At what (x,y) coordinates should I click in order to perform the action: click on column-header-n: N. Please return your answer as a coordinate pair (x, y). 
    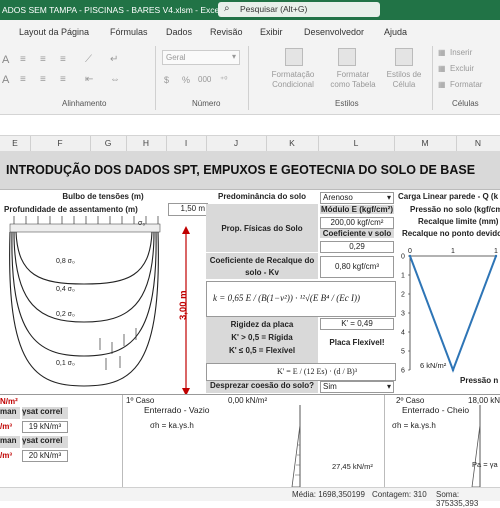
    Looking at the image, I should click on (478, 143).